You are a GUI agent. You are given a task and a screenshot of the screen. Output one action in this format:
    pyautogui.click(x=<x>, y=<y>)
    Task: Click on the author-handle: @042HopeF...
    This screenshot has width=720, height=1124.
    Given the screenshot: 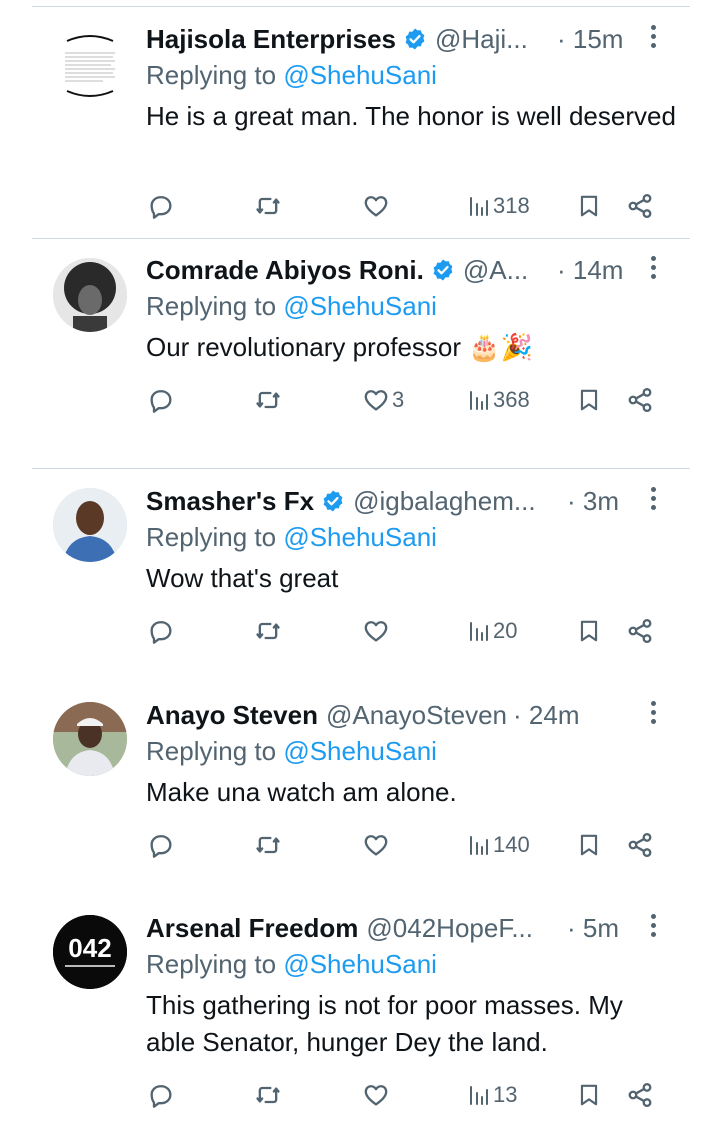 What is the action you would take?
    pyautogui.click(x=449, y=928)
    